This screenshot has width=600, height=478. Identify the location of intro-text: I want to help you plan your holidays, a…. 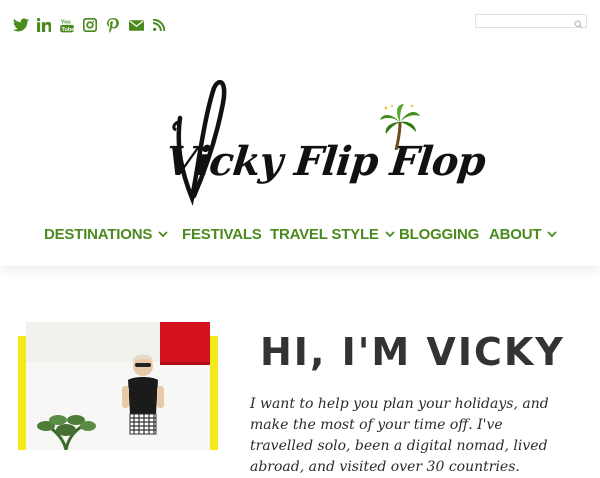
(399, 435).